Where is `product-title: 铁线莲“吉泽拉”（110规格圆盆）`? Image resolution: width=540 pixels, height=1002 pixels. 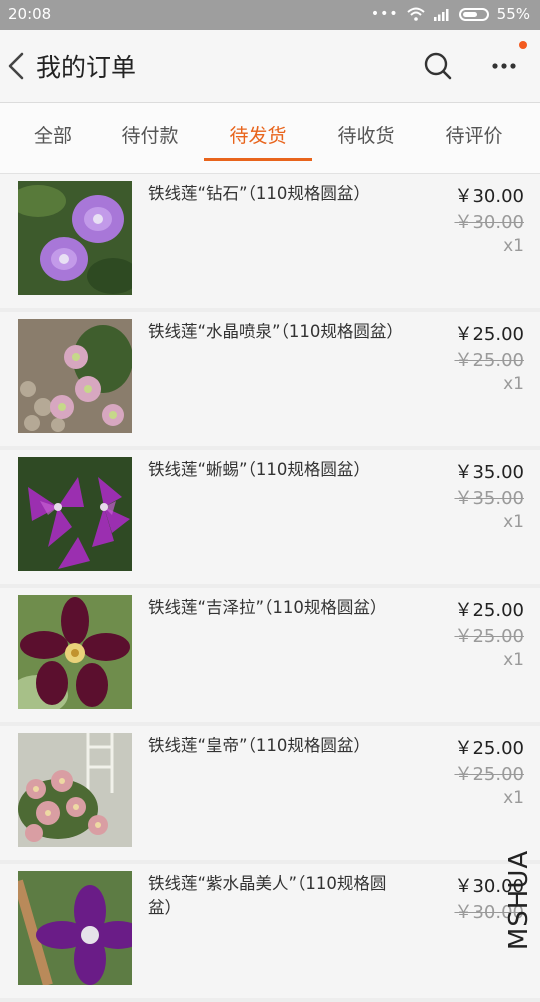
product-title: 铁线莲“吉泽拉”（110规格圆盆） is located at coordinates (267, 607).